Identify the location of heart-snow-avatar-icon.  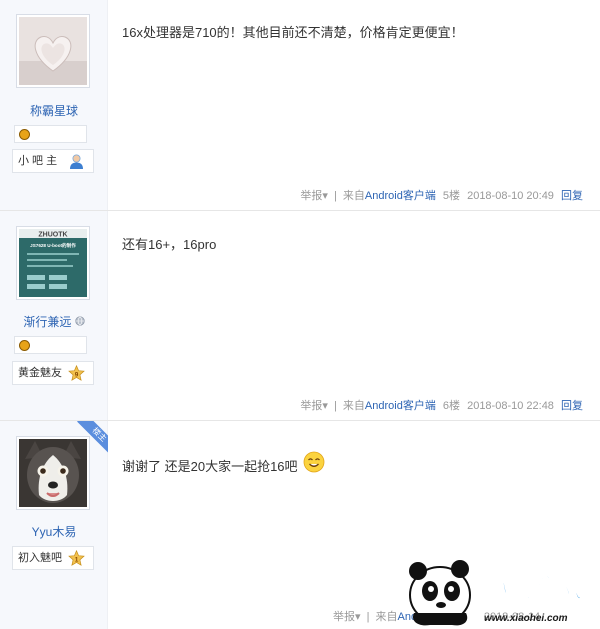
(53, 51).